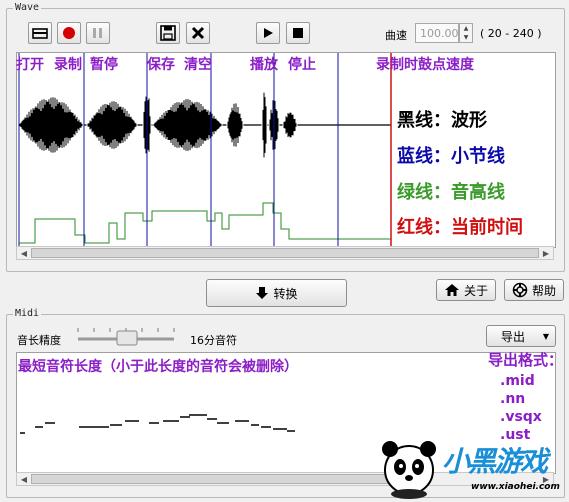 Image resolution: width=569 pixels, height=502 pixels. Describe the element at coordinates (543, 290) in the screenshot. I see `help-button-label: 帮助` at that location.